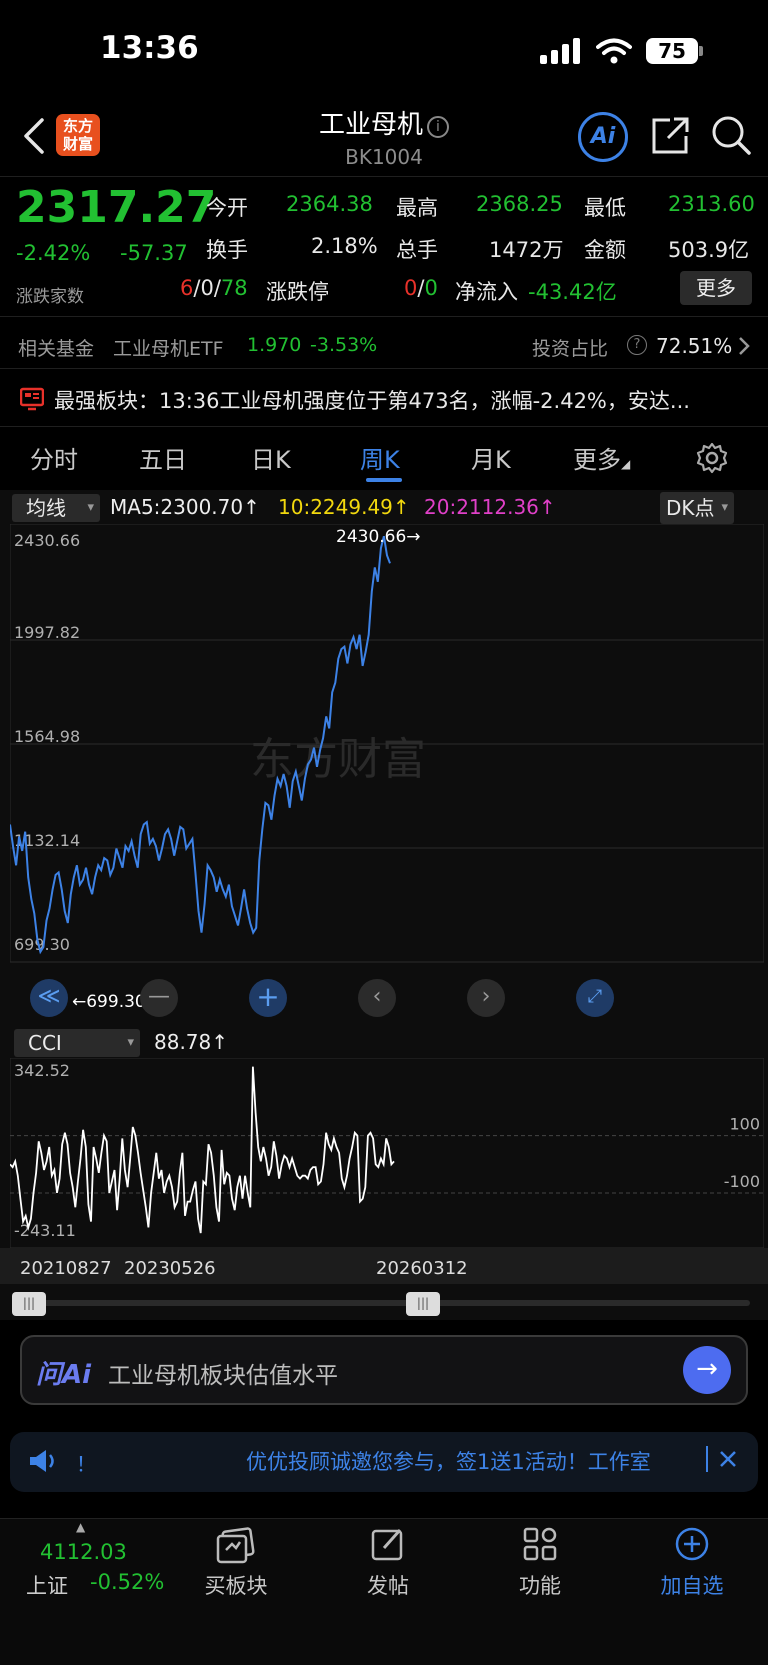  Describe the element at coordinates (54, 457) in the screenshot. I see `tab-intraday: 分时` at that location.